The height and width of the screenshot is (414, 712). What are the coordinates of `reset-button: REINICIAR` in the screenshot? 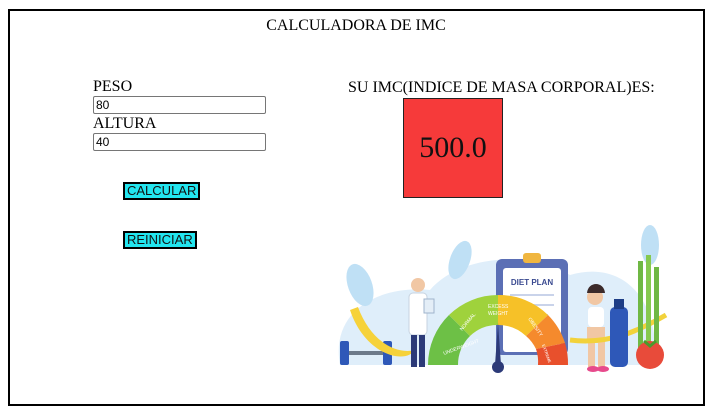 It's located at (160, 240).